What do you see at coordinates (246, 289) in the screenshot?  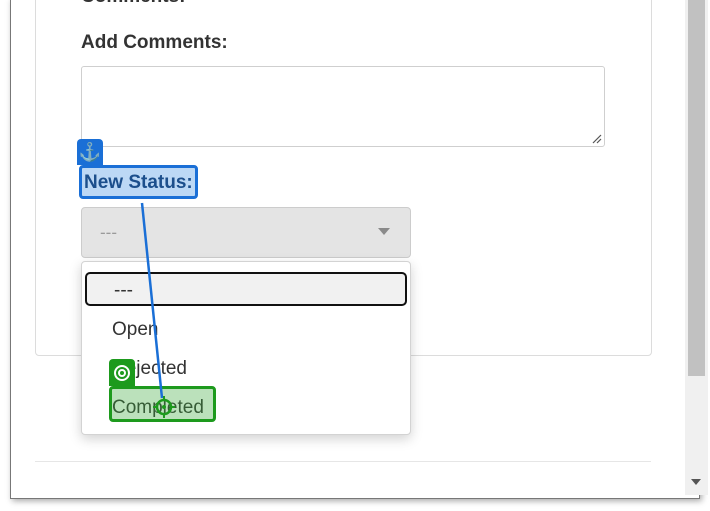 I see `option-none: ---` at bounding box center [246, 289].